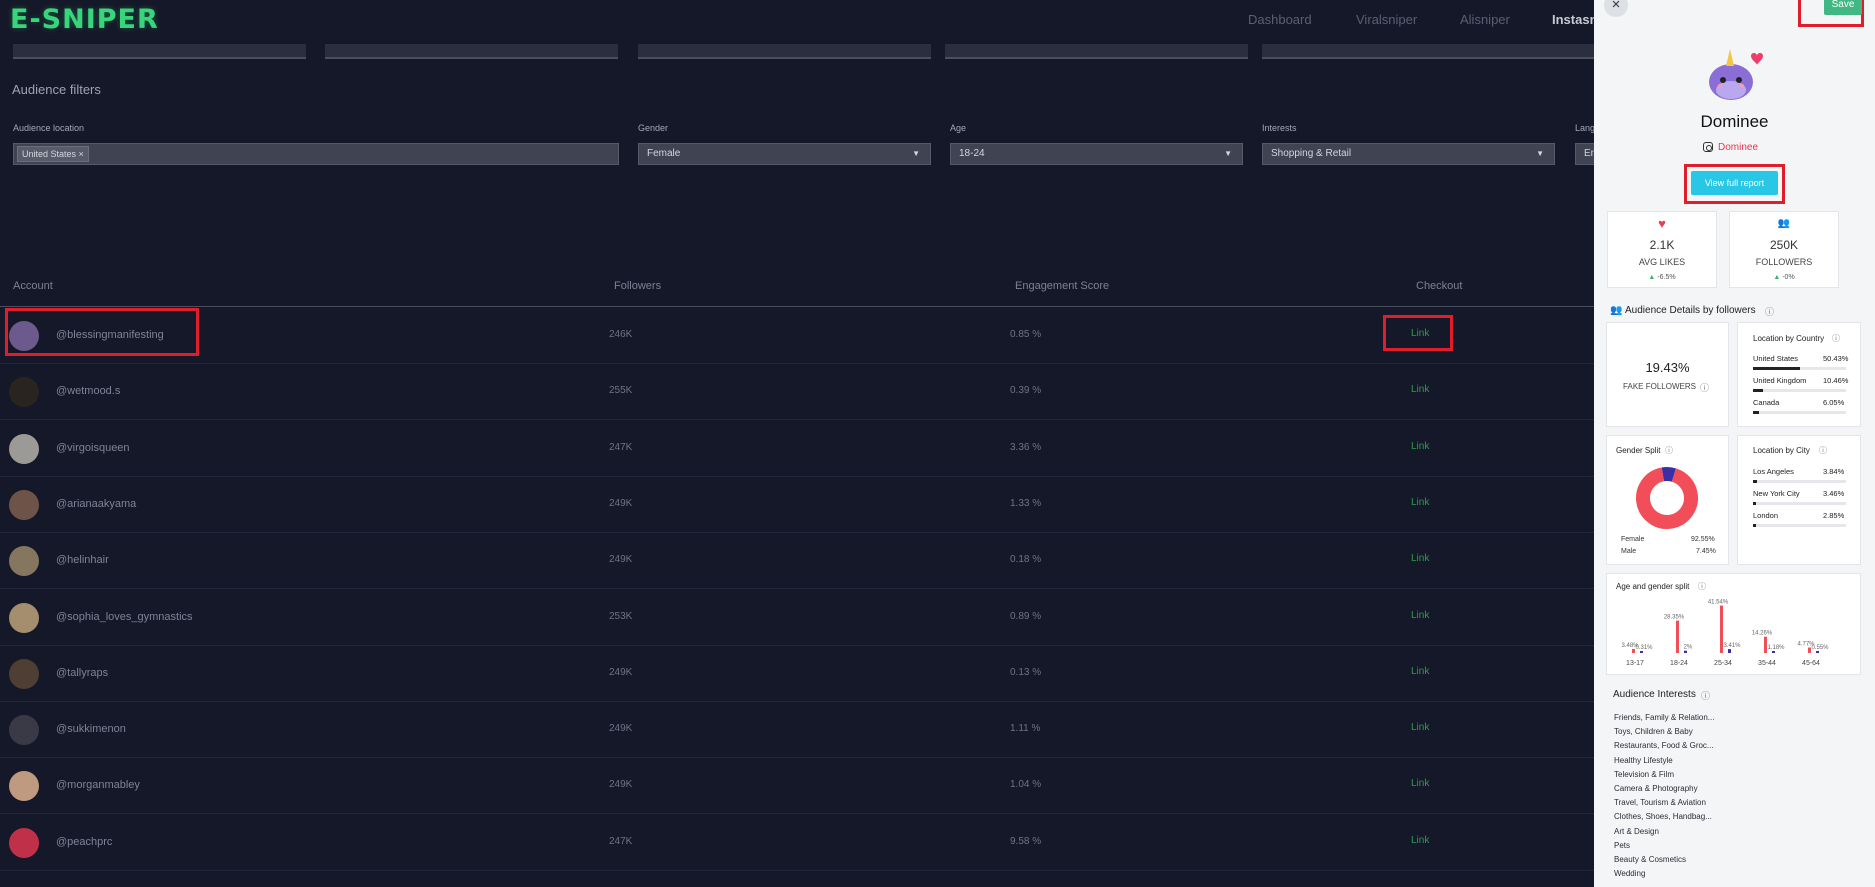 The image size is (1875, 887). Describe the element at coordinates (1386, 19) in the screenshot. I see `nav-viralsniper: Viralsniper` at that location.